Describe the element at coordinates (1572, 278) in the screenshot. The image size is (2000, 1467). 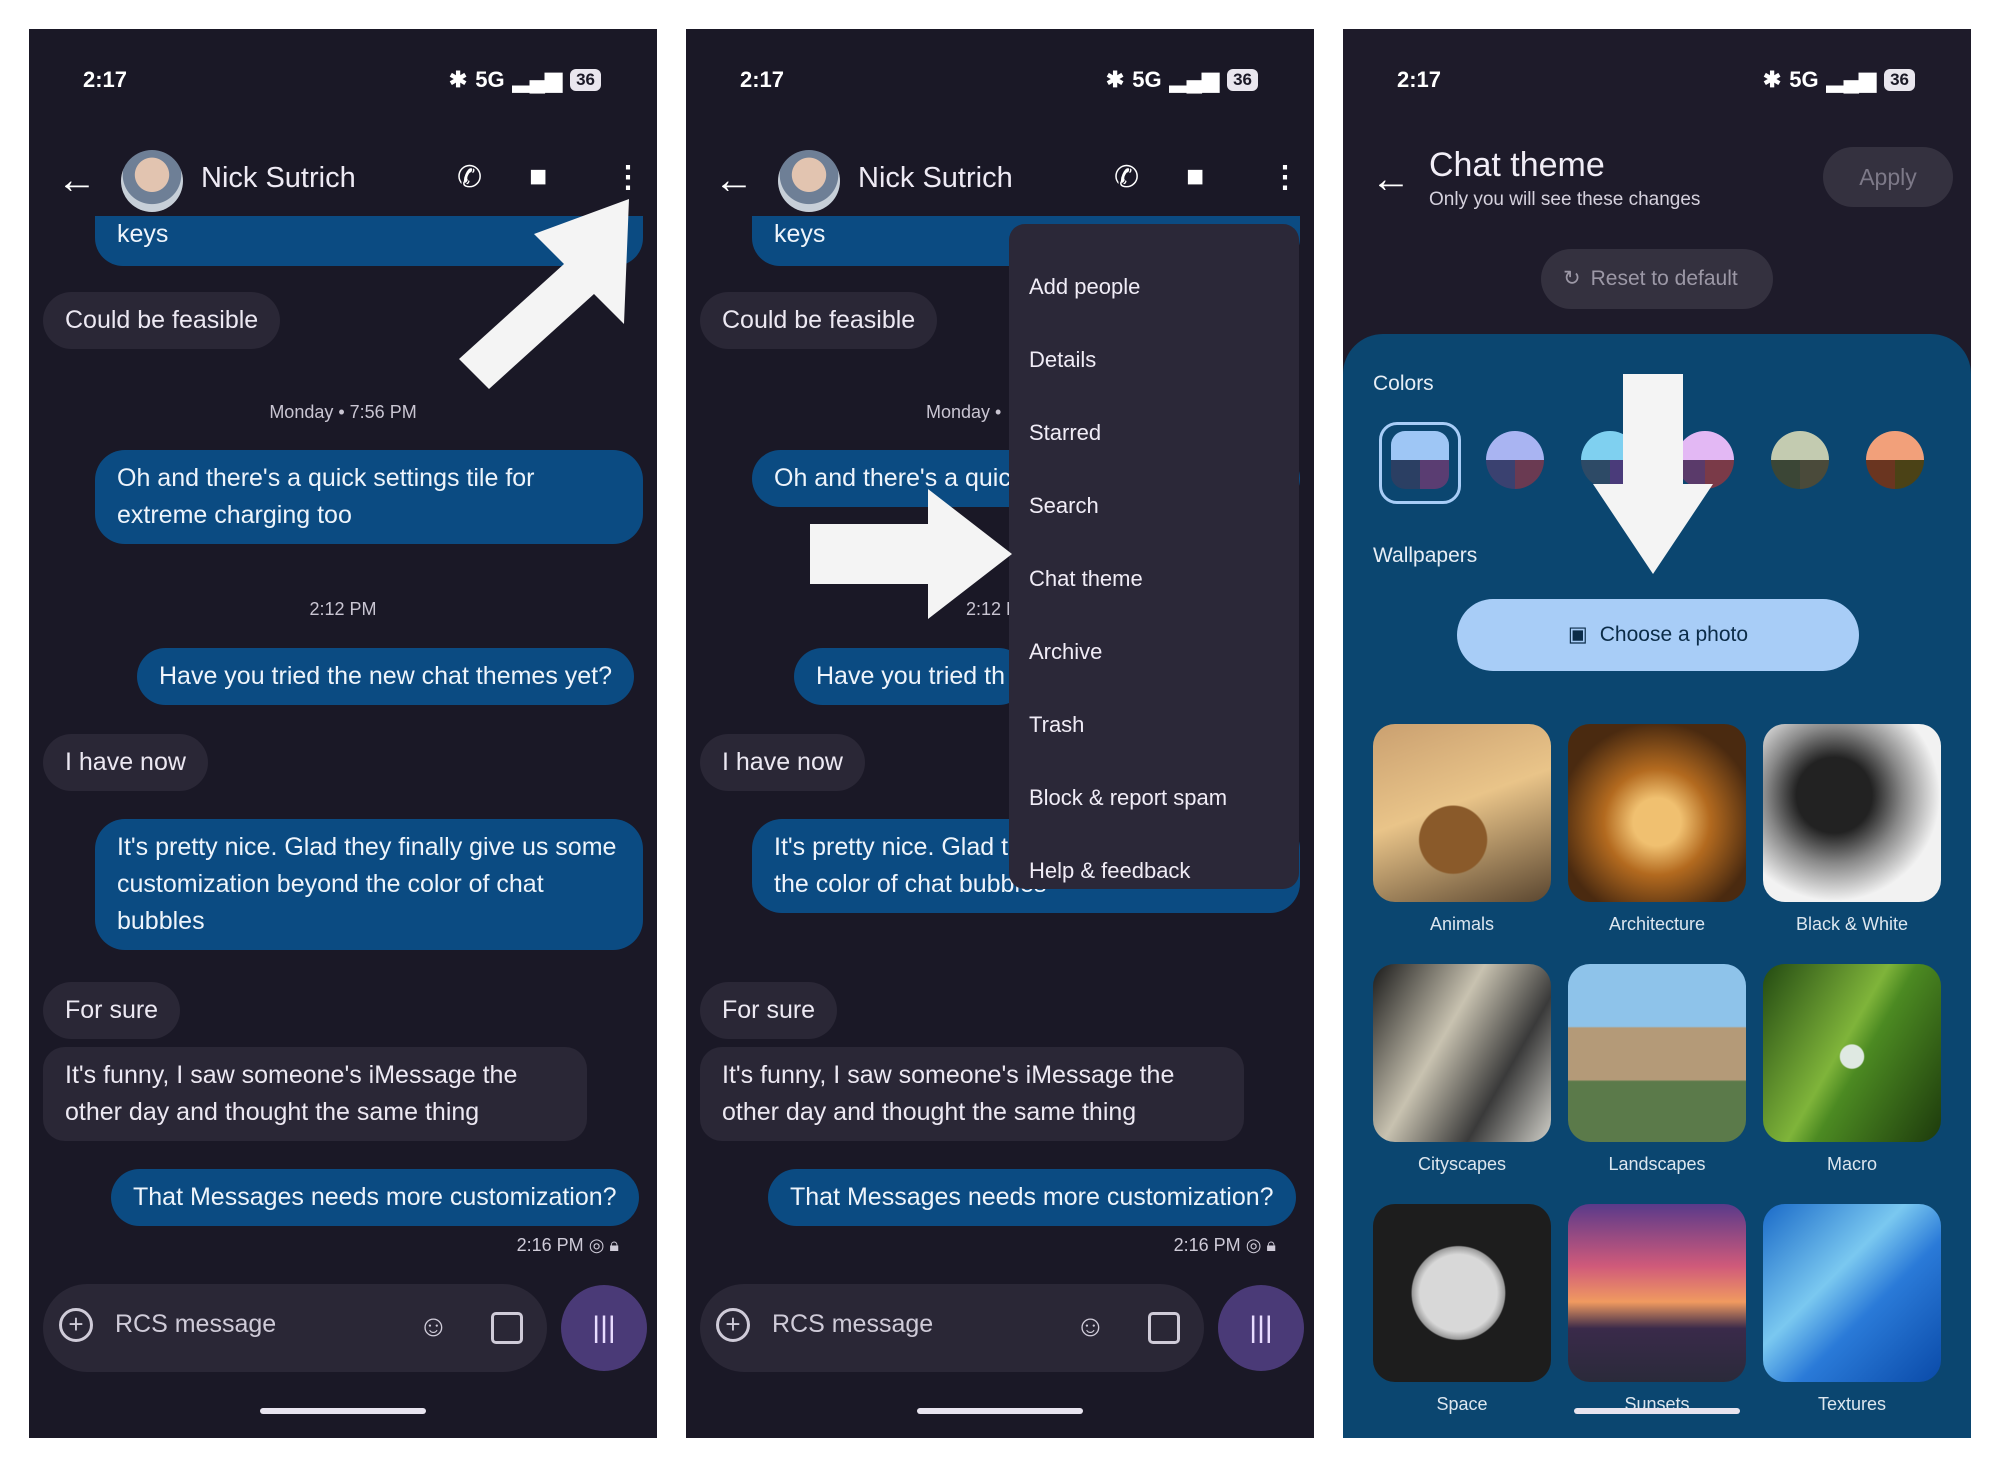
I see `reset-icon: ↻` at that location.